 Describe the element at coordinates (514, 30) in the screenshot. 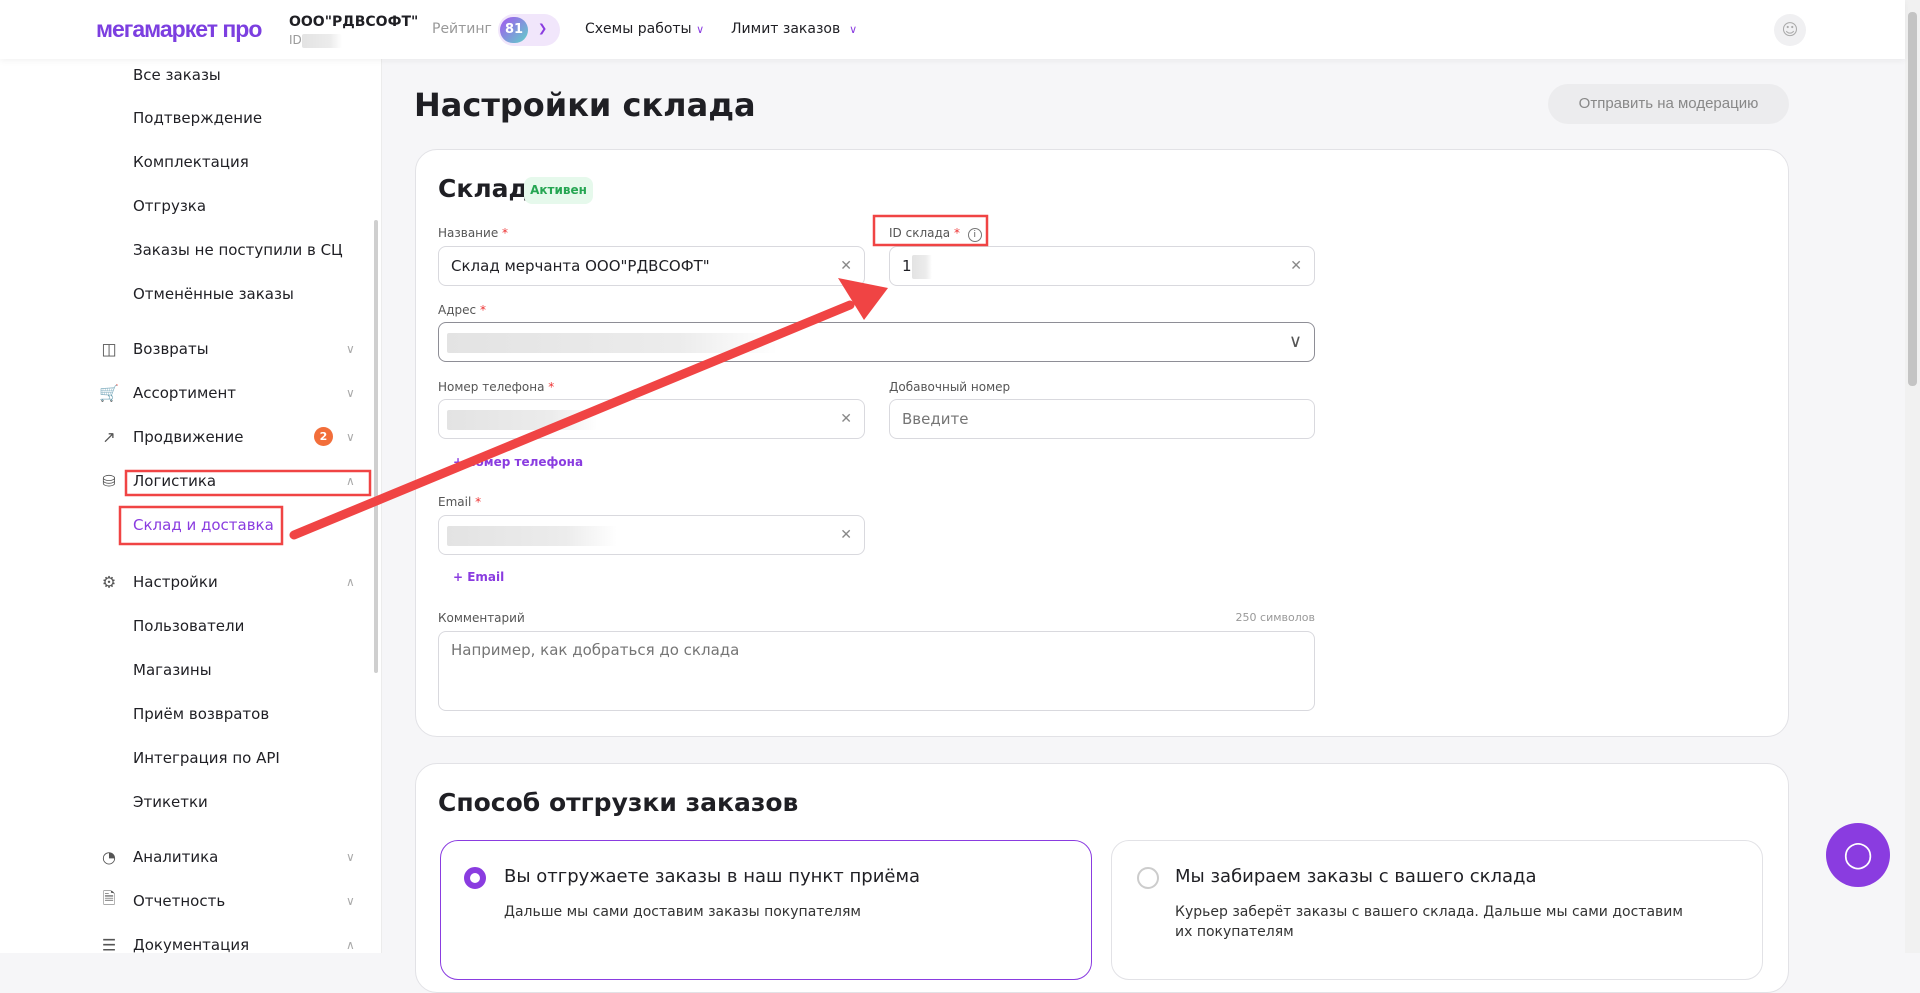

I see `rating-badge: 81` at that location.